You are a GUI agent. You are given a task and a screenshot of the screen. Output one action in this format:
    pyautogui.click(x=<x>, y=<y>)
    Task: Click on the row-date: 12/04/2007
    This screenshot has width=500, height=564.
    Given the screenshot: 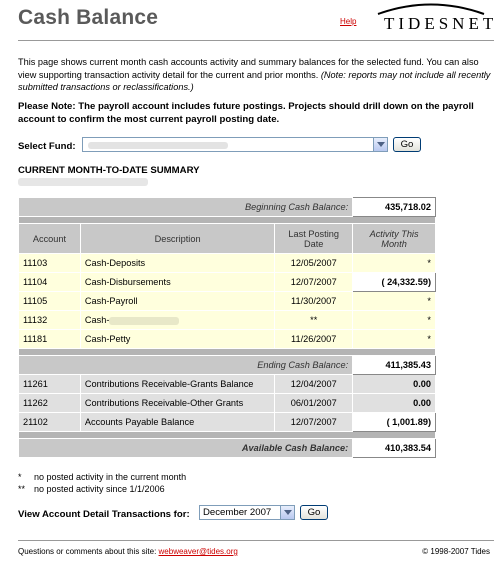 What is the action you would take?
    pyautogui.click(x=314, y=384)
    